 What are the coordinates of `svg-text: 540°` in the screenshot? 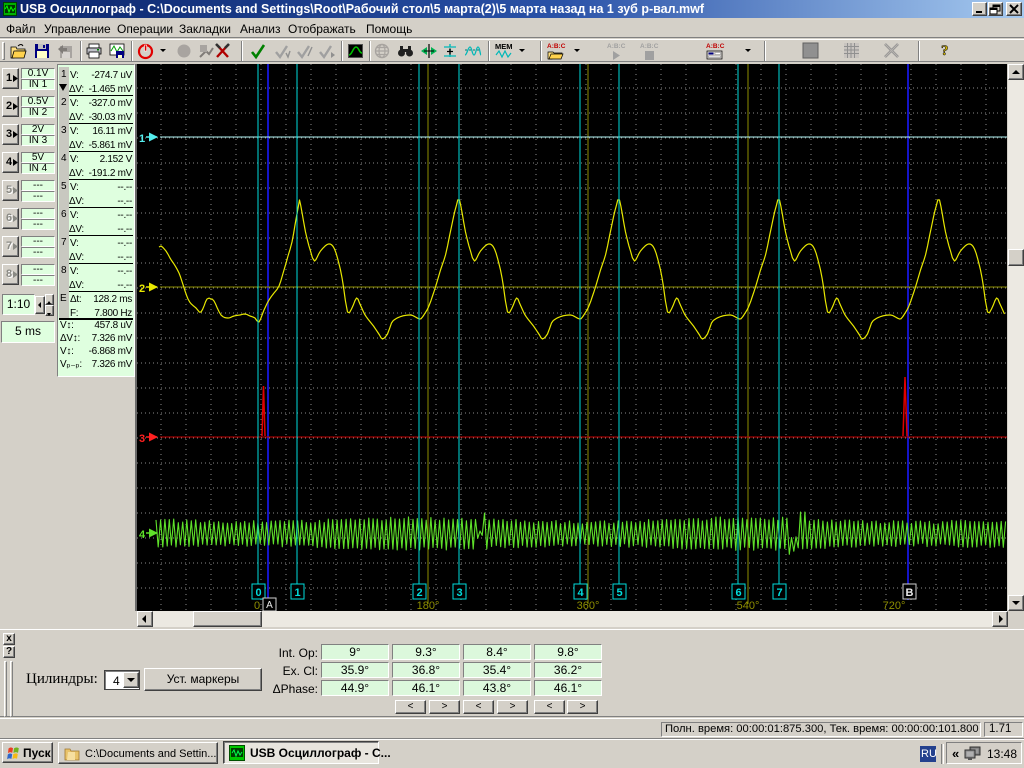 It's located at (748, 605).